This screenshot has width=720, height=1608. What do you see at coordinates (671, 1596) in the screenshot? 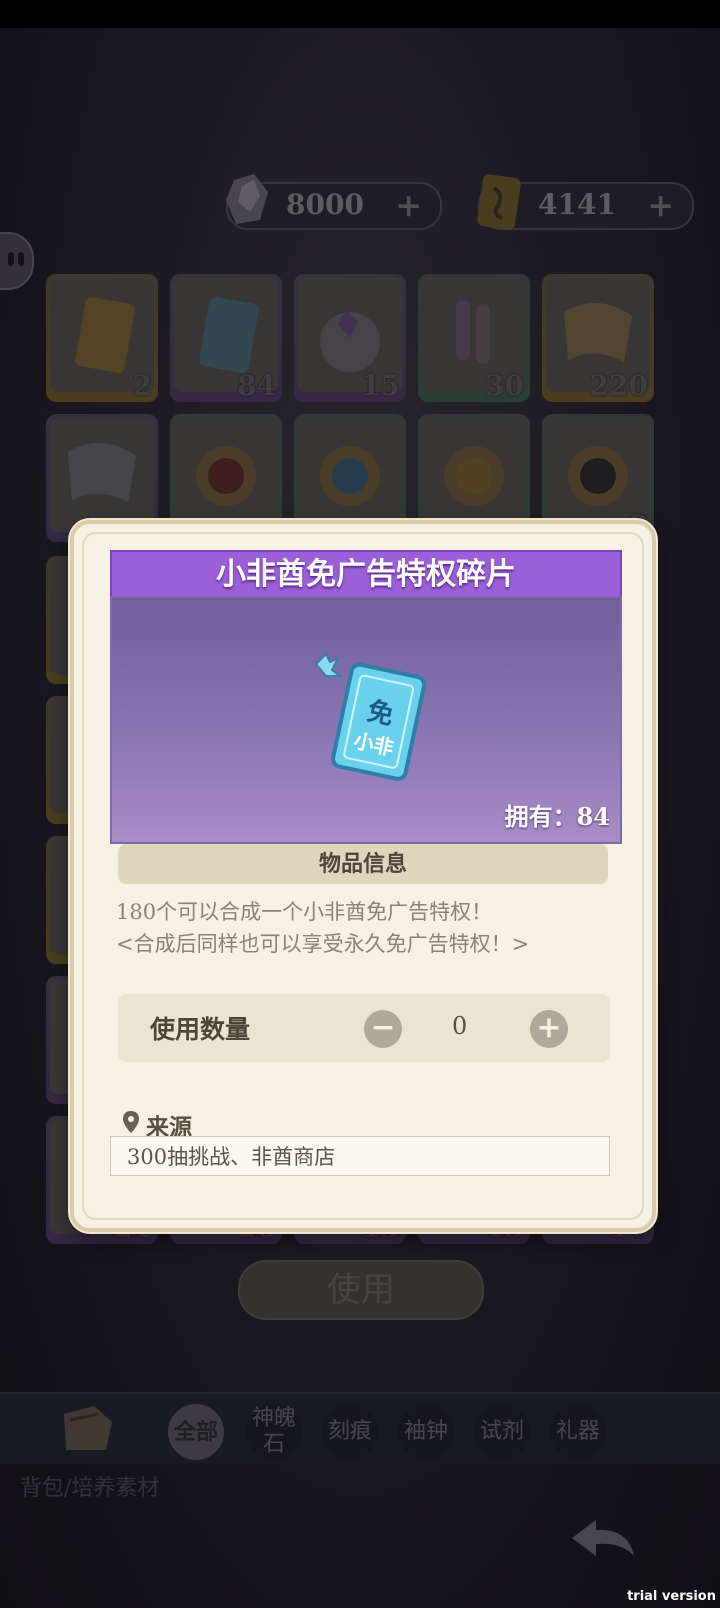
I see `watermark: trial version` at bounding box center [671, 1596].